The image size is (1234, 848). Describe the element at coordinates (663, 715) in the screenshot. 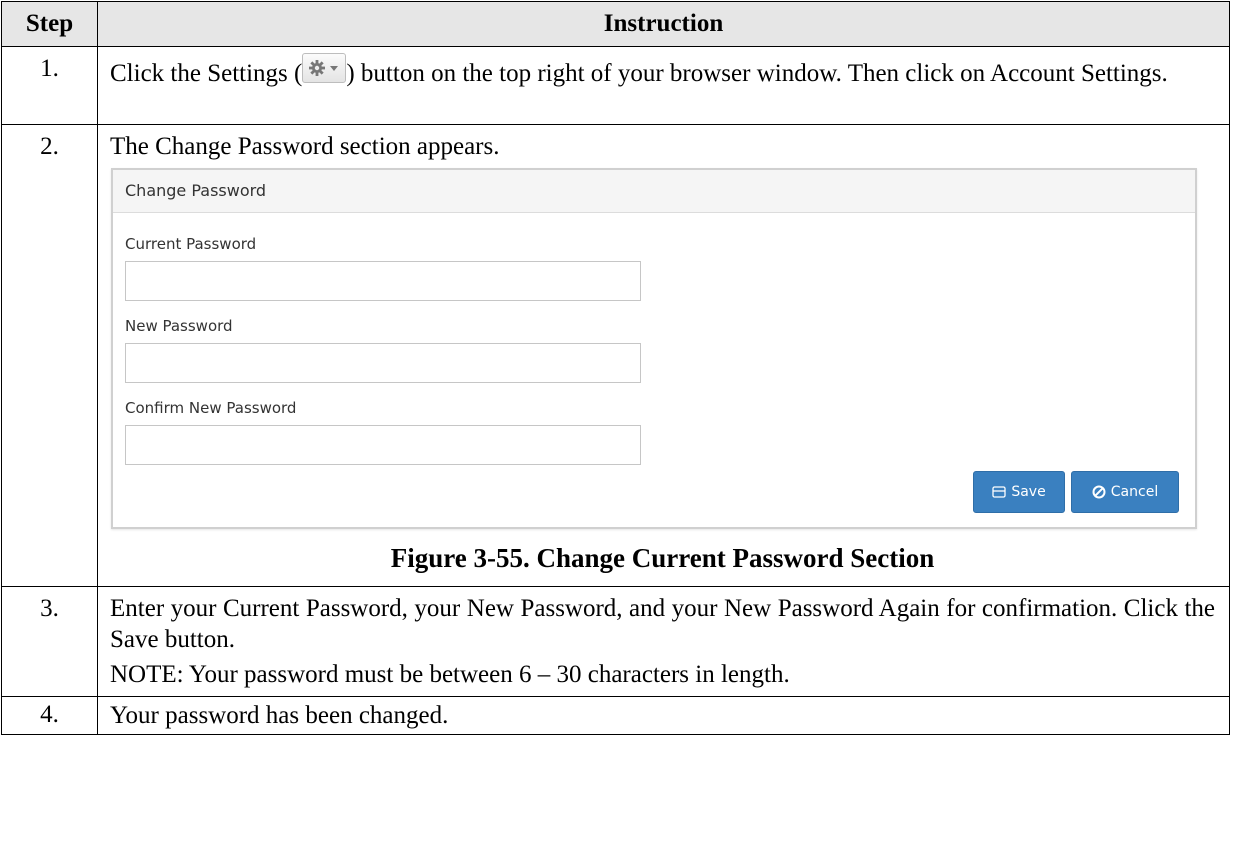

I see `step-instruction: Your password has been changed.` at that location.